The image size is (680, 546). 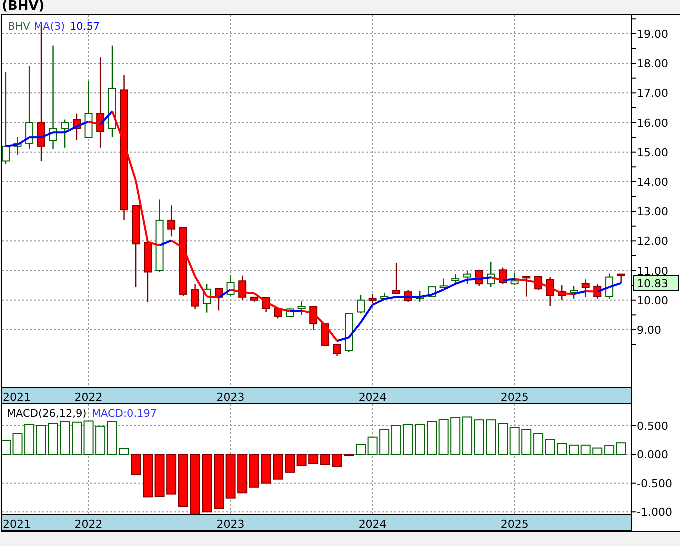 What do you see at coordinates (652, 182) in the screenshot?
I see `axis-label: 14.00` at bounding box center [652, 182].